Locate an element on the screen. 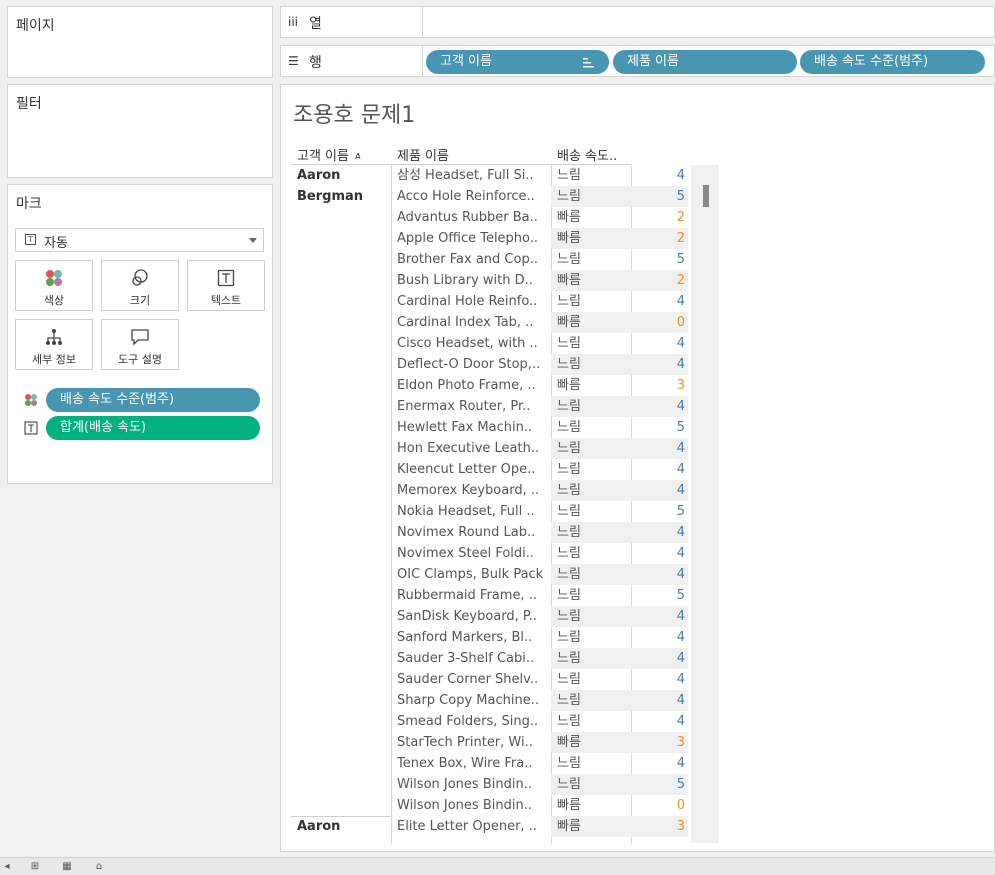 The width and height of the screenshot is (995, 875). scrollbar-thumb is located at coordinates (706, 196).